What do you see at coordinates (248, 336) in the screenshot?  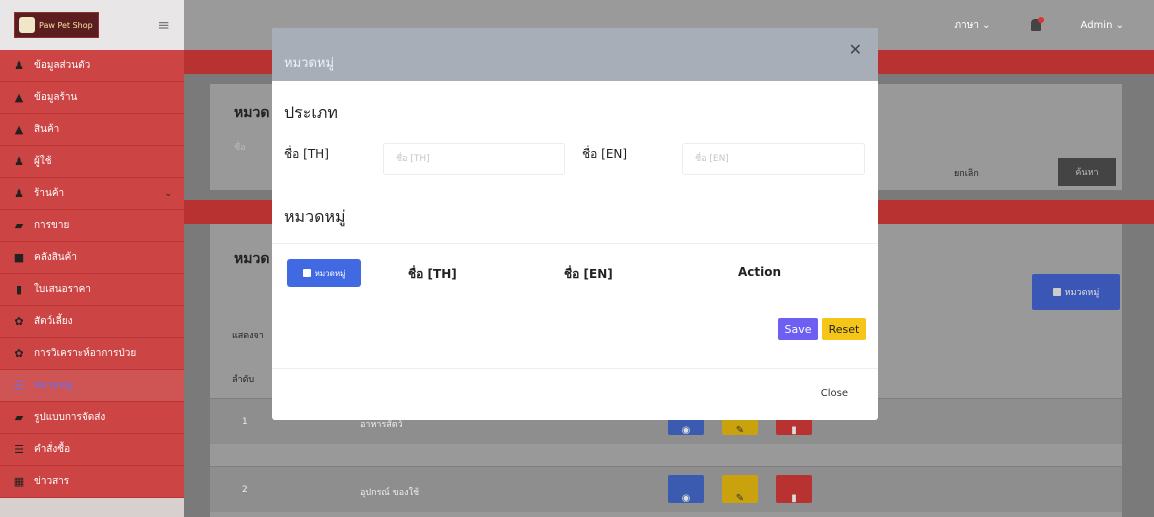 I see `showing-text: แสดงจา` at bounding box center [248, 336].